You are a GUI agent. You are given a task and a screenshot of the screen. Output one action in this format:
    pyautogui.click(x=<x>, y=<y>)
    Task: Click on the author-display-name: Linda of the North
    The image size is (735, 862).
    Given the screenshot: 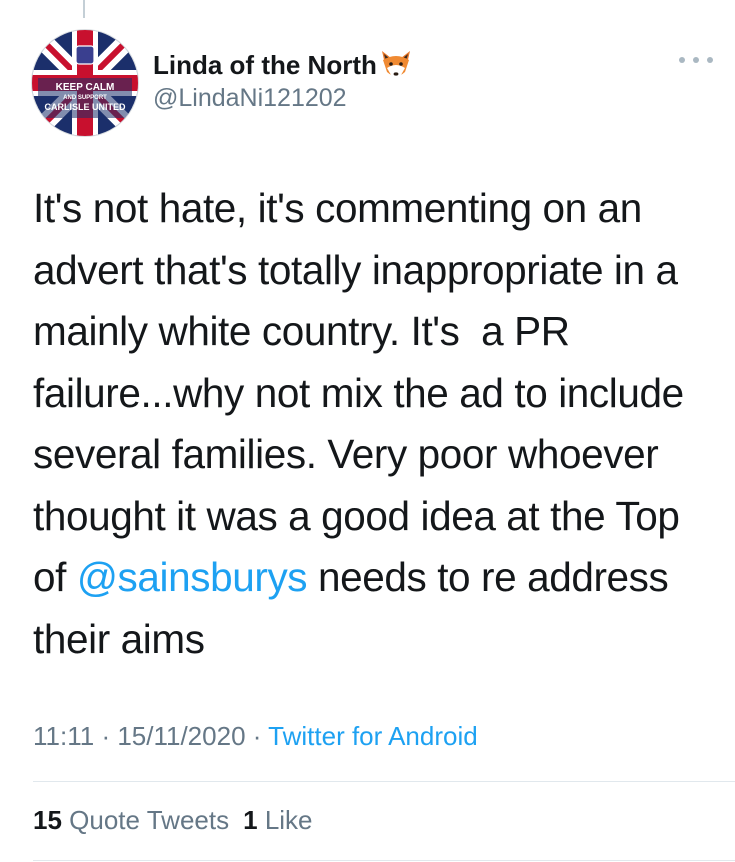 What is the action you would take?
    pyautogui.click(x=283, y=65)
    